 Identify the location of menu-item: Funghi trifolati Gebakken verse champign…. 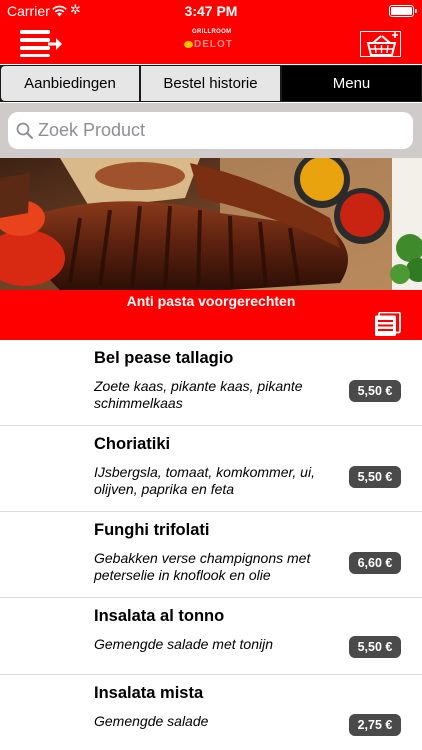
(211, 555).